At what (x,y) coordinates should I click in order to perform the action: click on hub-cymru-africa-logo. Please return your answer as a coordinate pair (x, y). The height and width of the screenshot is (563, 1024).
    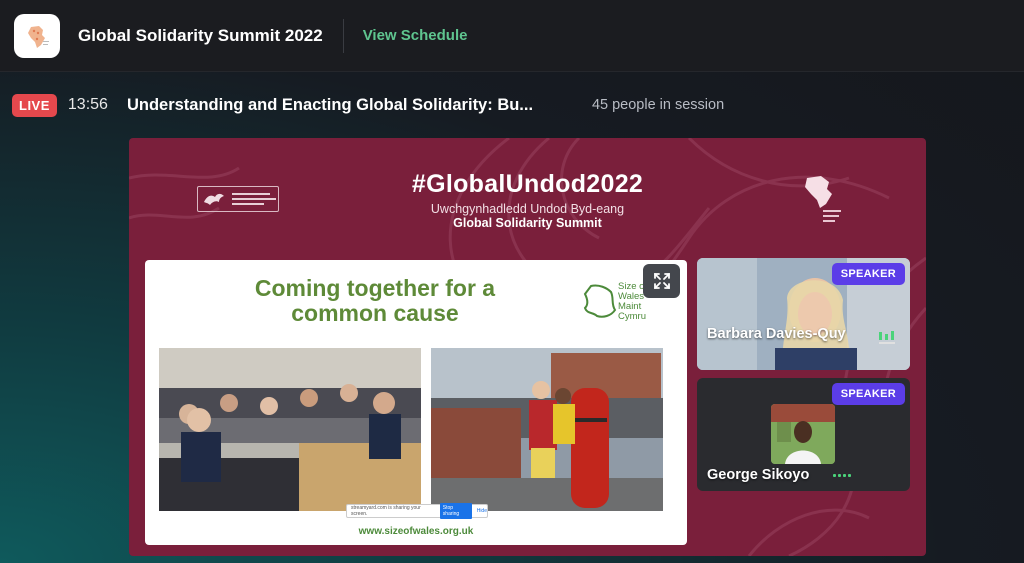
    Looking at the image, I should click on (823, 199).